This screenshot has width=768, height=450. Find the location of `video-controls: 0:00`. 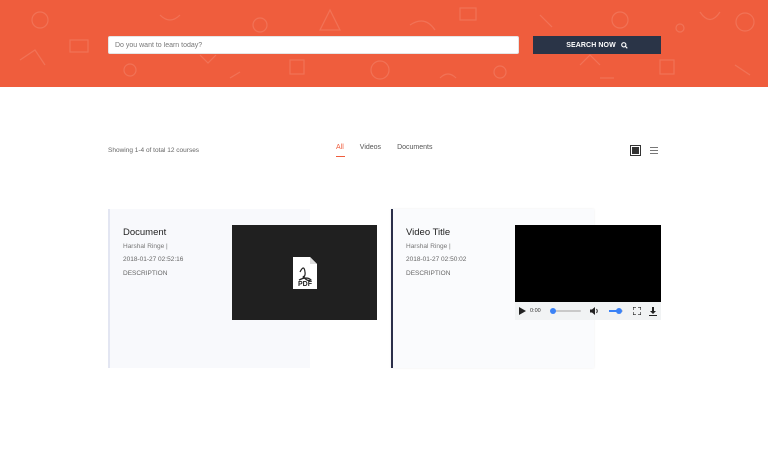

video-controls: 0:00 is located at coordinates (588, 311).